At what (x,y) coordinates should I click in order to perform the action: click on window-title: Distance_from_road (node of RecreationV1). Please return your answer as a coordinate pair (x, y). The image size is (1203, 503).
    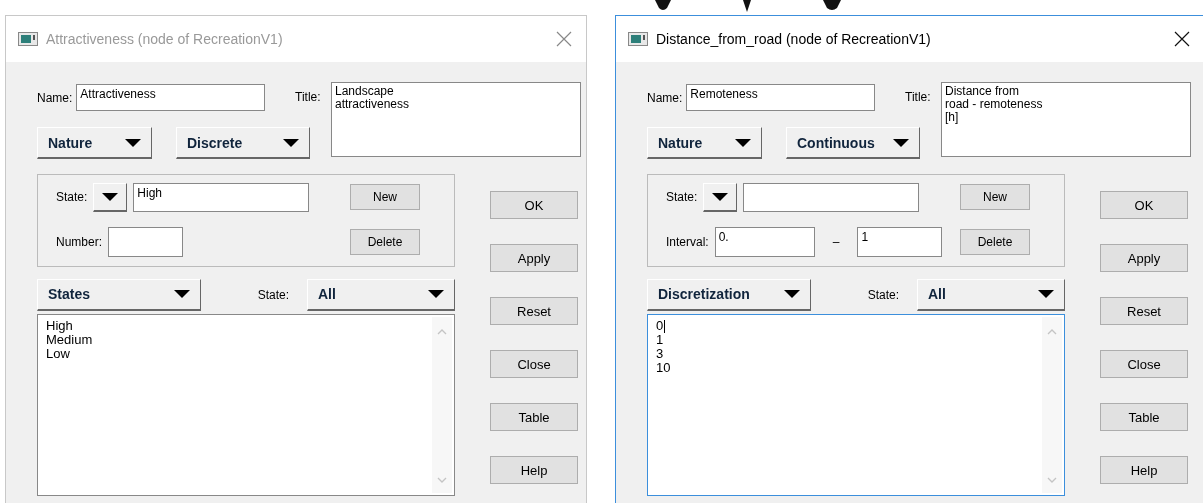
    Looking at the image, I should click on (794, 39).